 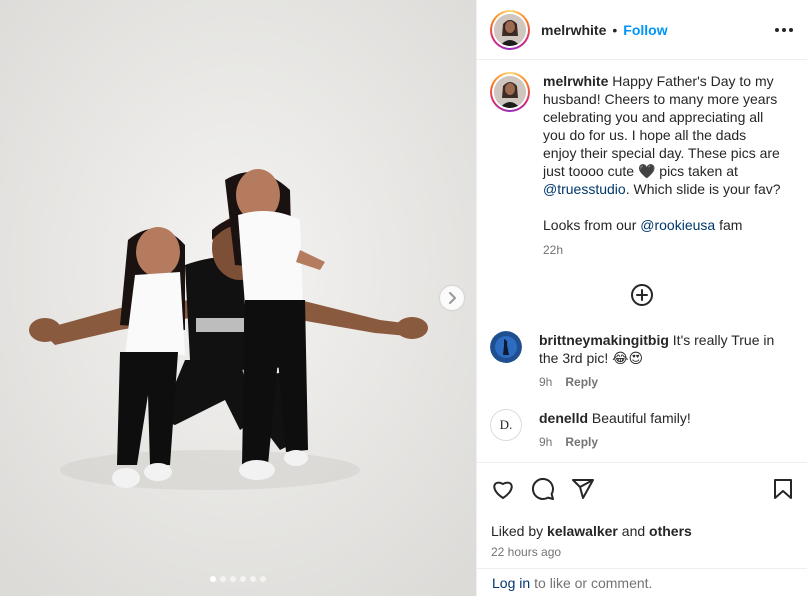 What do you see at coordinates (604, 340) in the screenshot?
I see `commenter-username: brittneymakingitbig` at bounding box center [604, 340].